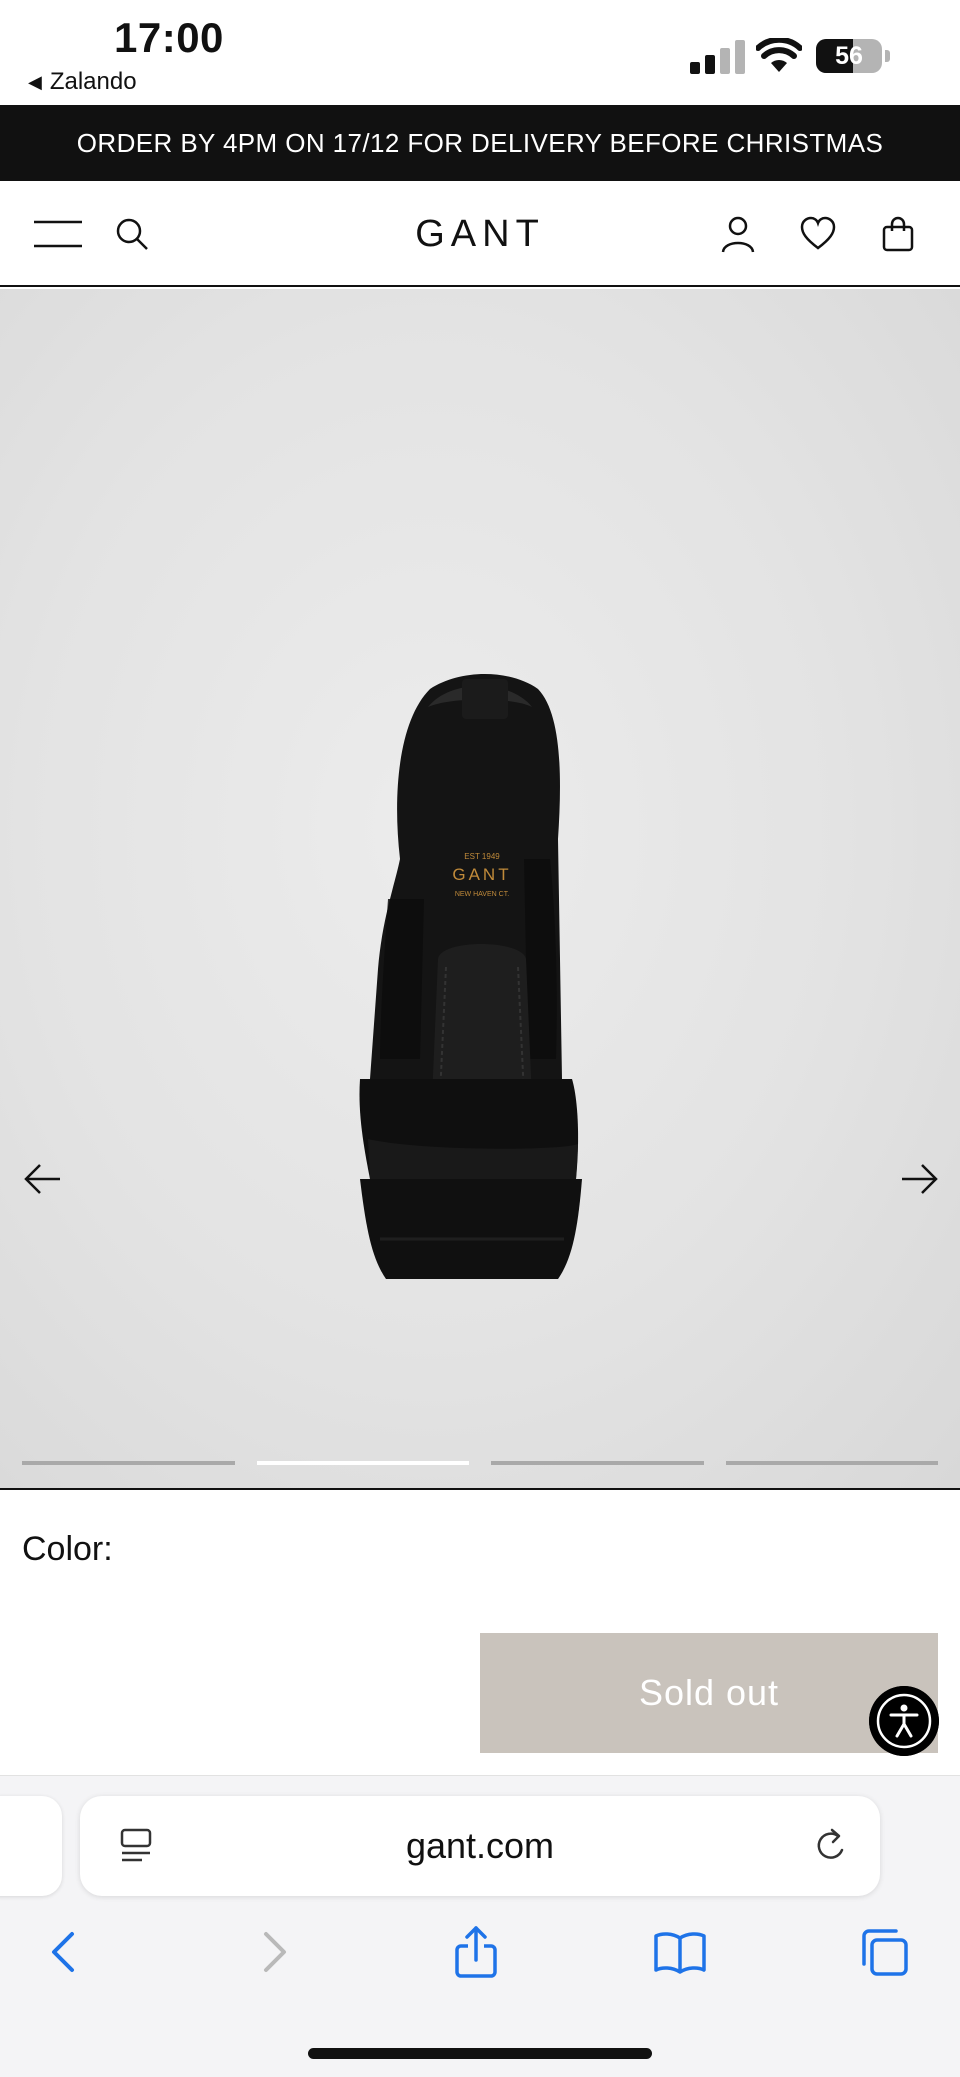 This screenshot has height=2077, width=960. I want to click on address-bar: gant.com, so click(480, 1846).